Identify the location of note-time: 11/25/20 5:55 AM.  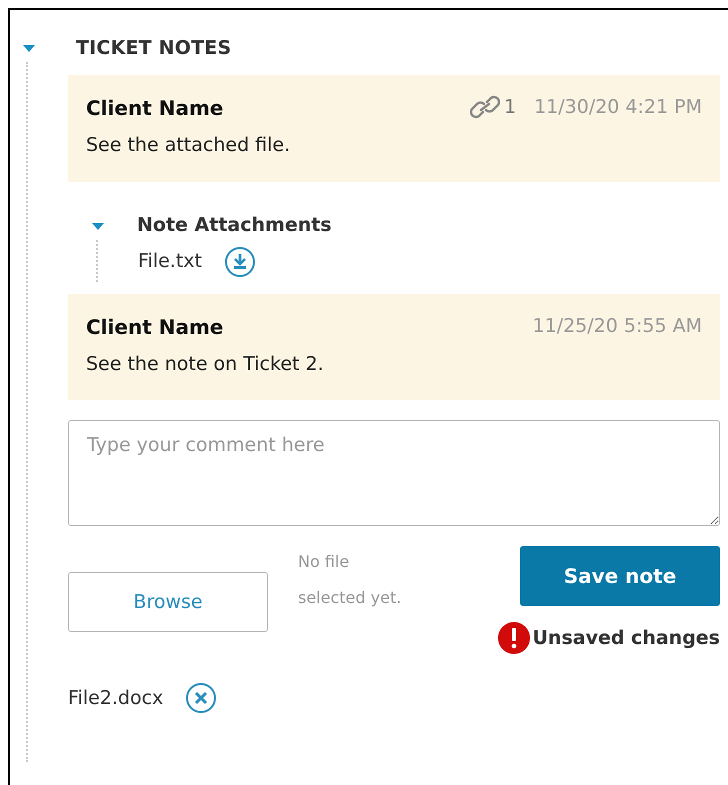
(617, 326).